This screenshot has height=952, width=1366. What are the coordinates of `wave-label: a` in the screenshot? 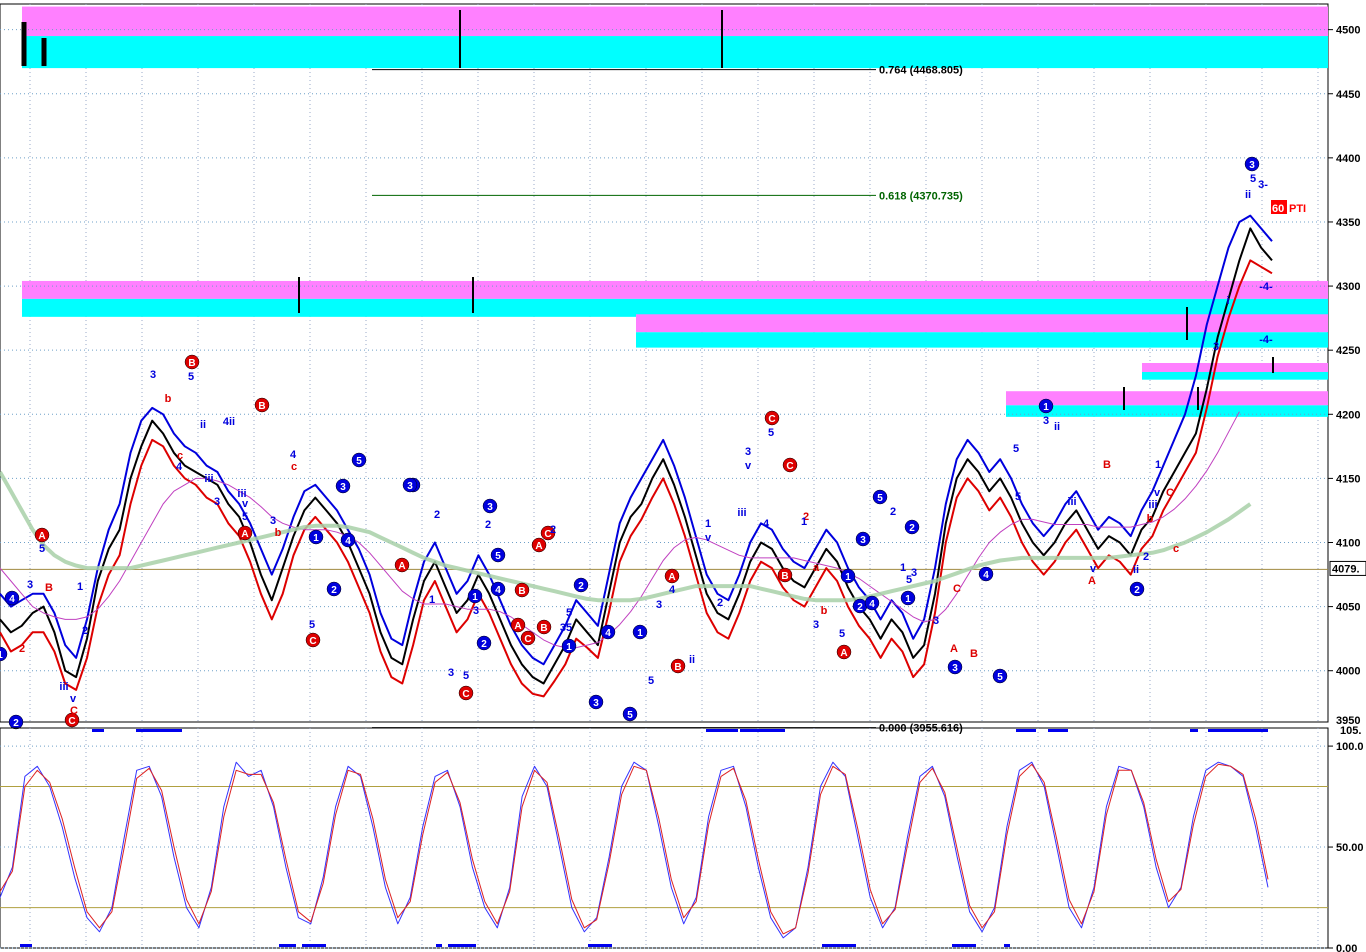 It's located at (816, 568).